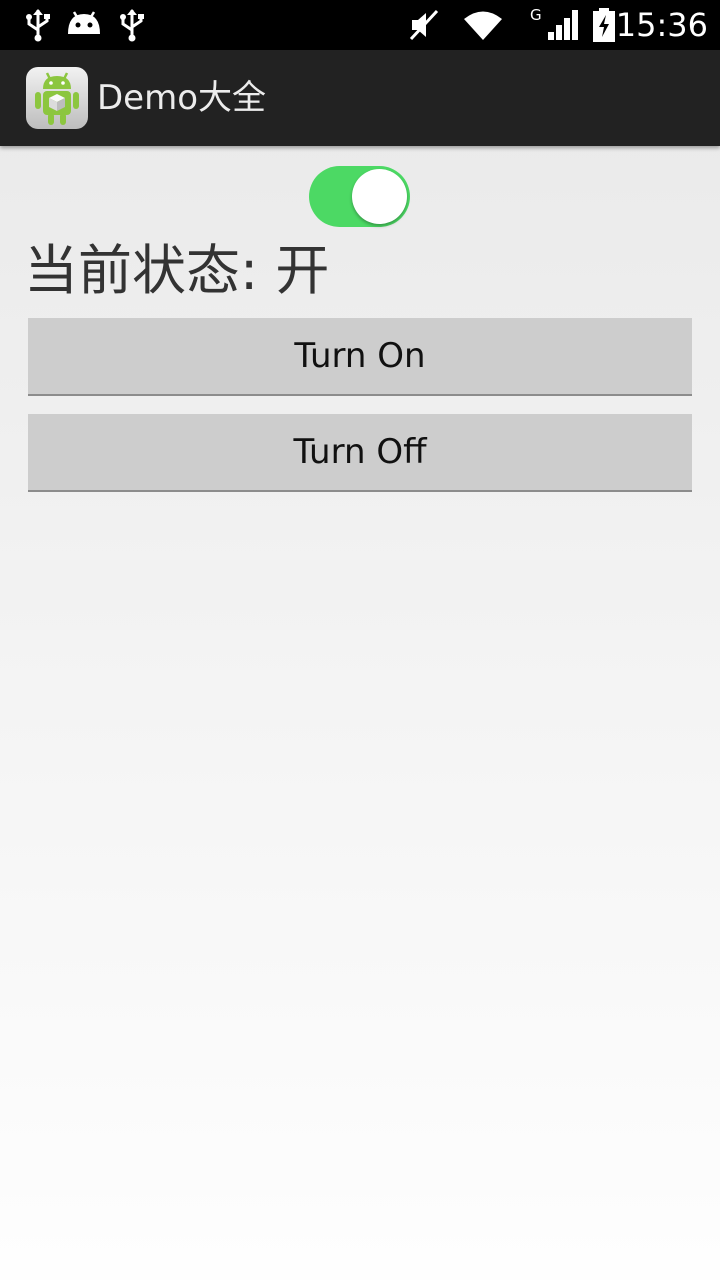  What do you see at coordinates (360, 357) in the screenshot?
I see `turn-on-button: Turn On` at bounding box center [360, 357].